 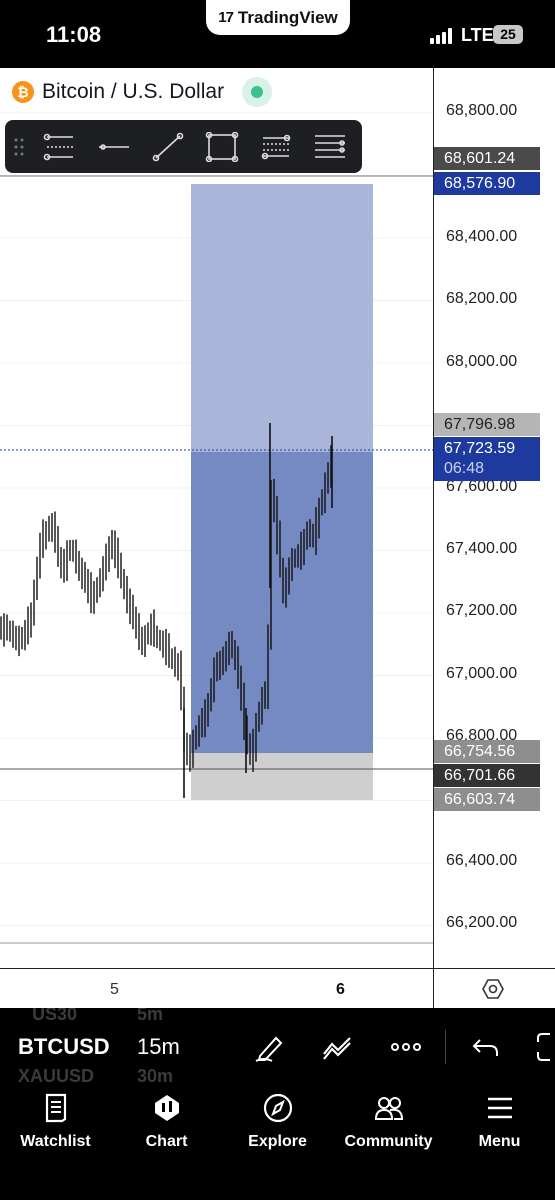 I want to click on status-bar: 11:08 17 TradingView LTE 25, so click(x=277, y=34).